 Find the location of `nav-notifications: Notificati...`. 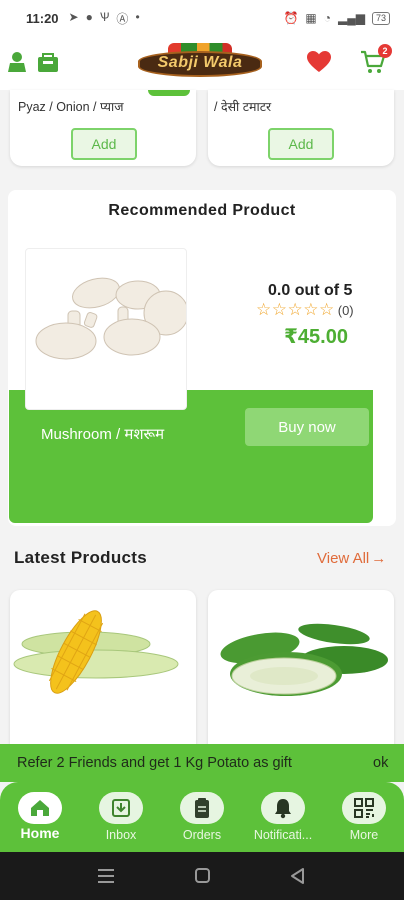

nav-notifications: Notificati... is located at coordinates (283, 817).